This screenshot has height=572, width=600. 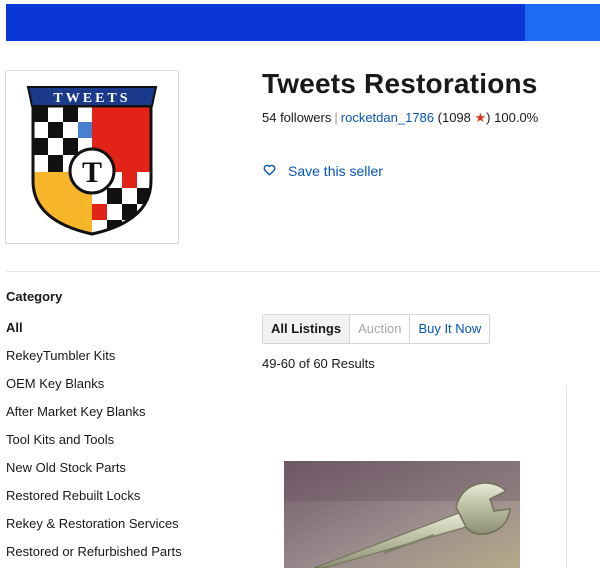 What do you see at coordinates (566, 476) in the screenshot?
I see `column-divider` at bounding box center [566, 476].